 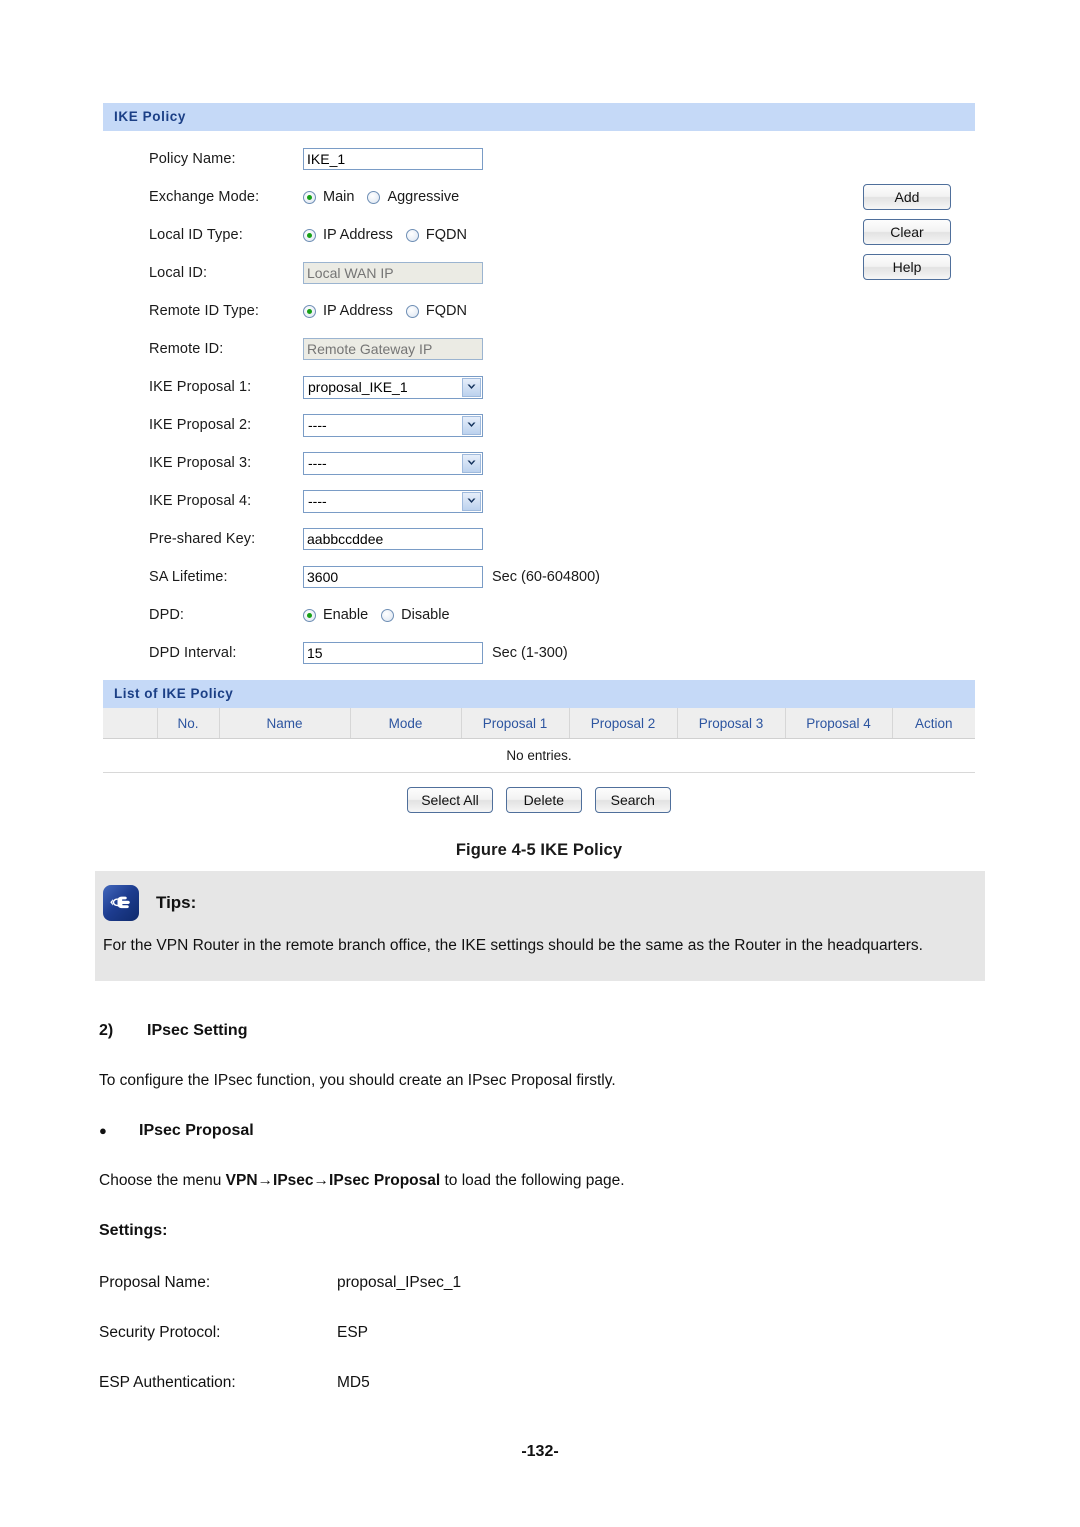 I want to click on sa-lifetime-input, so click(x=393, y=577).